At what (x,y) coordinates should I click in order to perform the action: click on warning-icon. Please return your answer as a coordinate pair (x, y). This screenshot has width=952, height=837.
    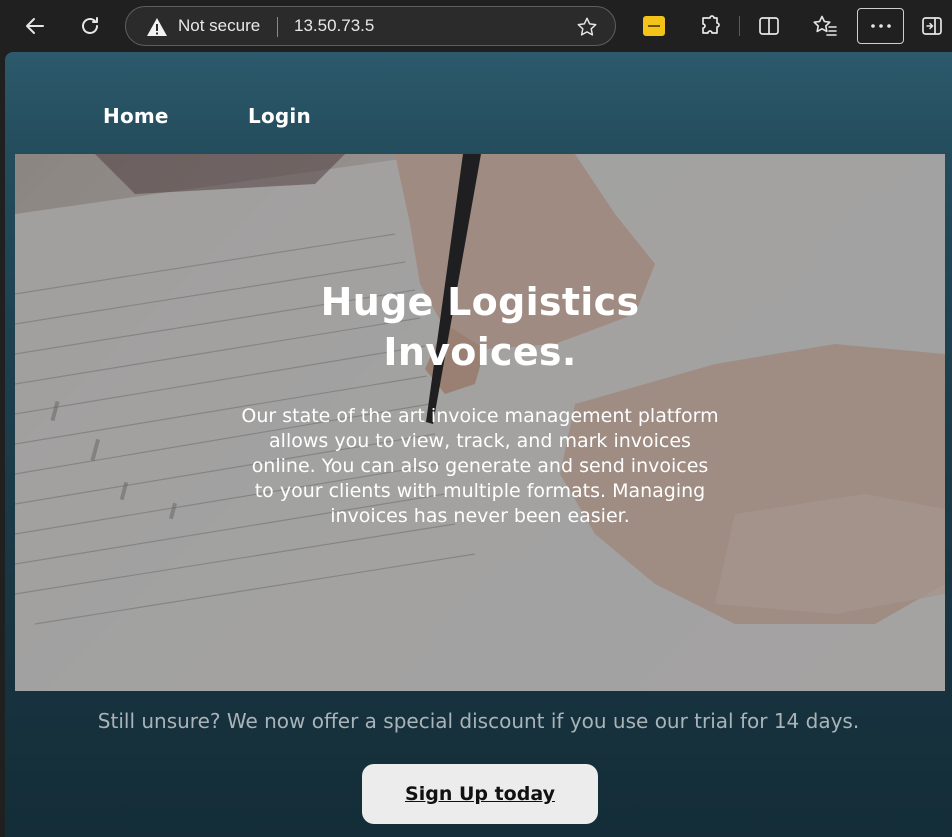
    Looking at the image, I should click on (157, 29).